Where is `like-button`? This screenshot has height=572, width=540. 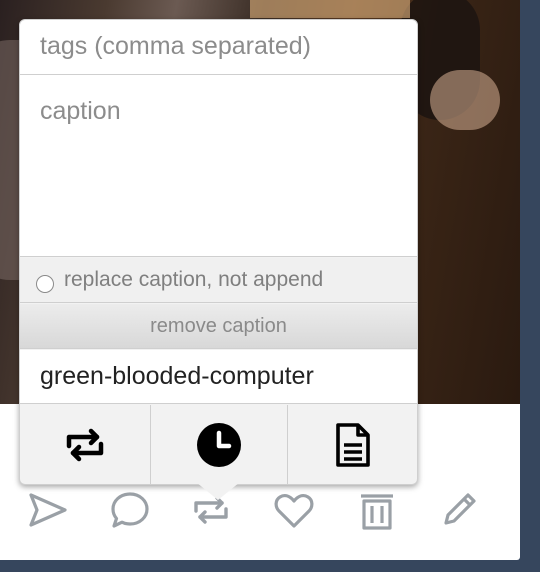 like-button is located at coordinates (294, 510).